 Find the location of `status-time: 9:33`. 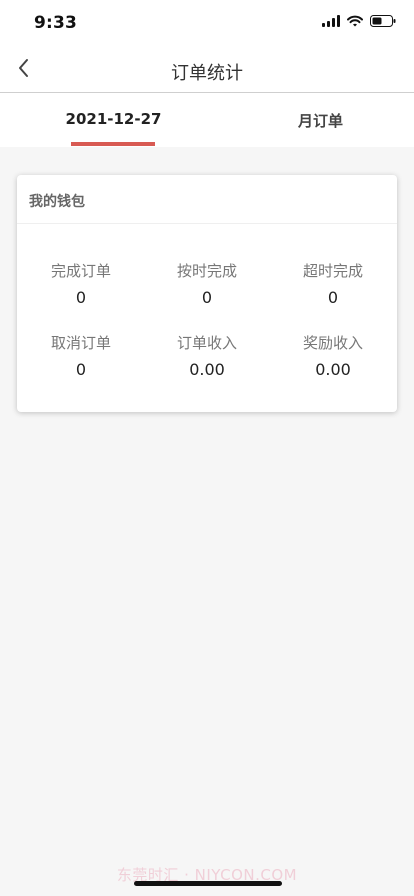

status-time: 9:33 is located at coordinates (56, 23).